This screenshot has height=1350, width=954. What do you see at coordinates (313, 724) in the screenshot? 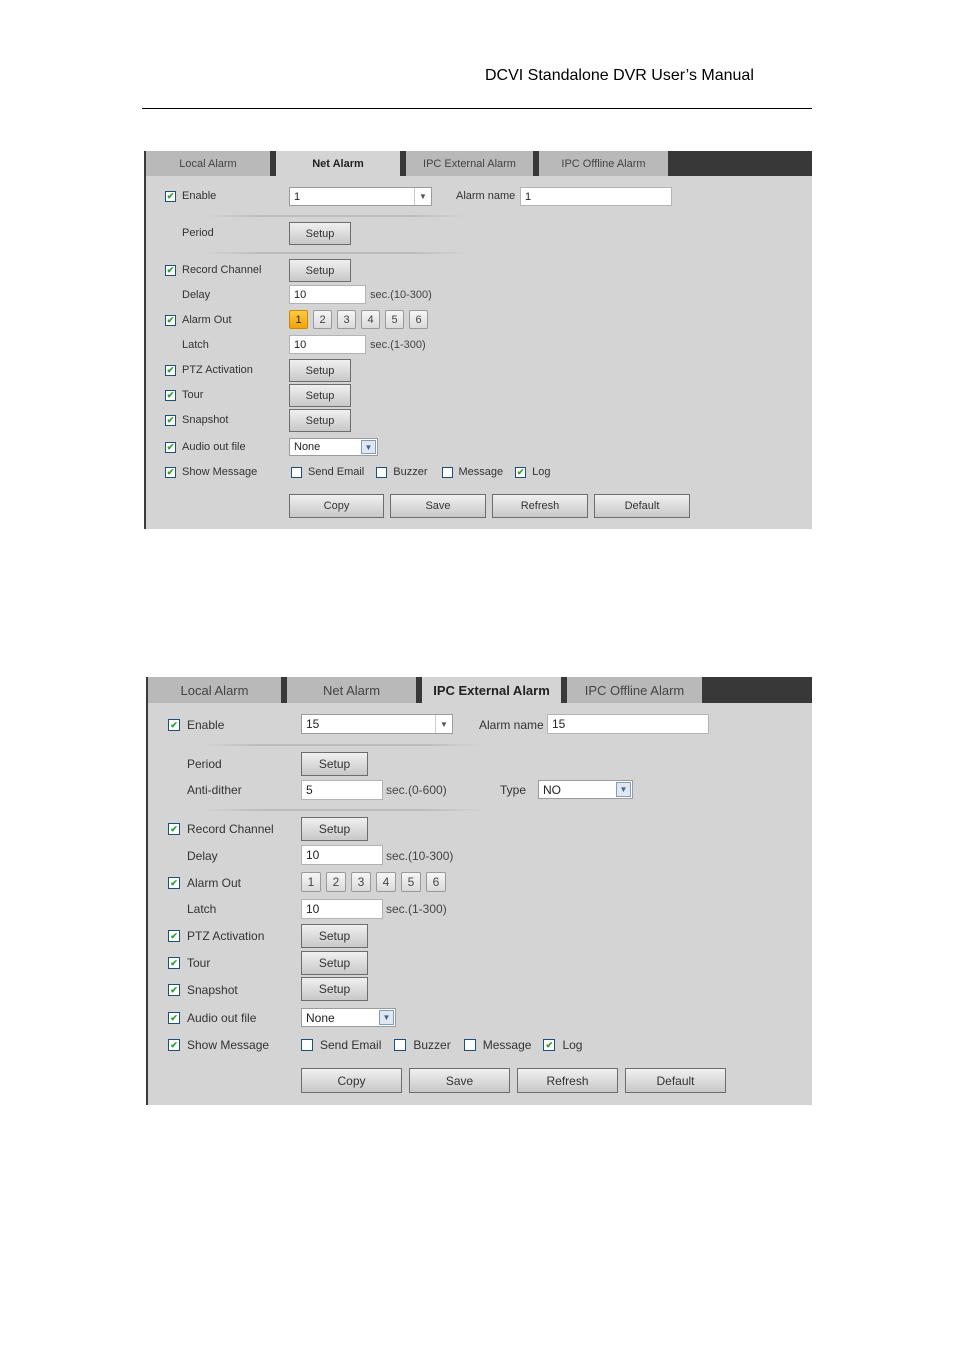
I see `channel-select-value: 15` at bounding box center [313, 724].